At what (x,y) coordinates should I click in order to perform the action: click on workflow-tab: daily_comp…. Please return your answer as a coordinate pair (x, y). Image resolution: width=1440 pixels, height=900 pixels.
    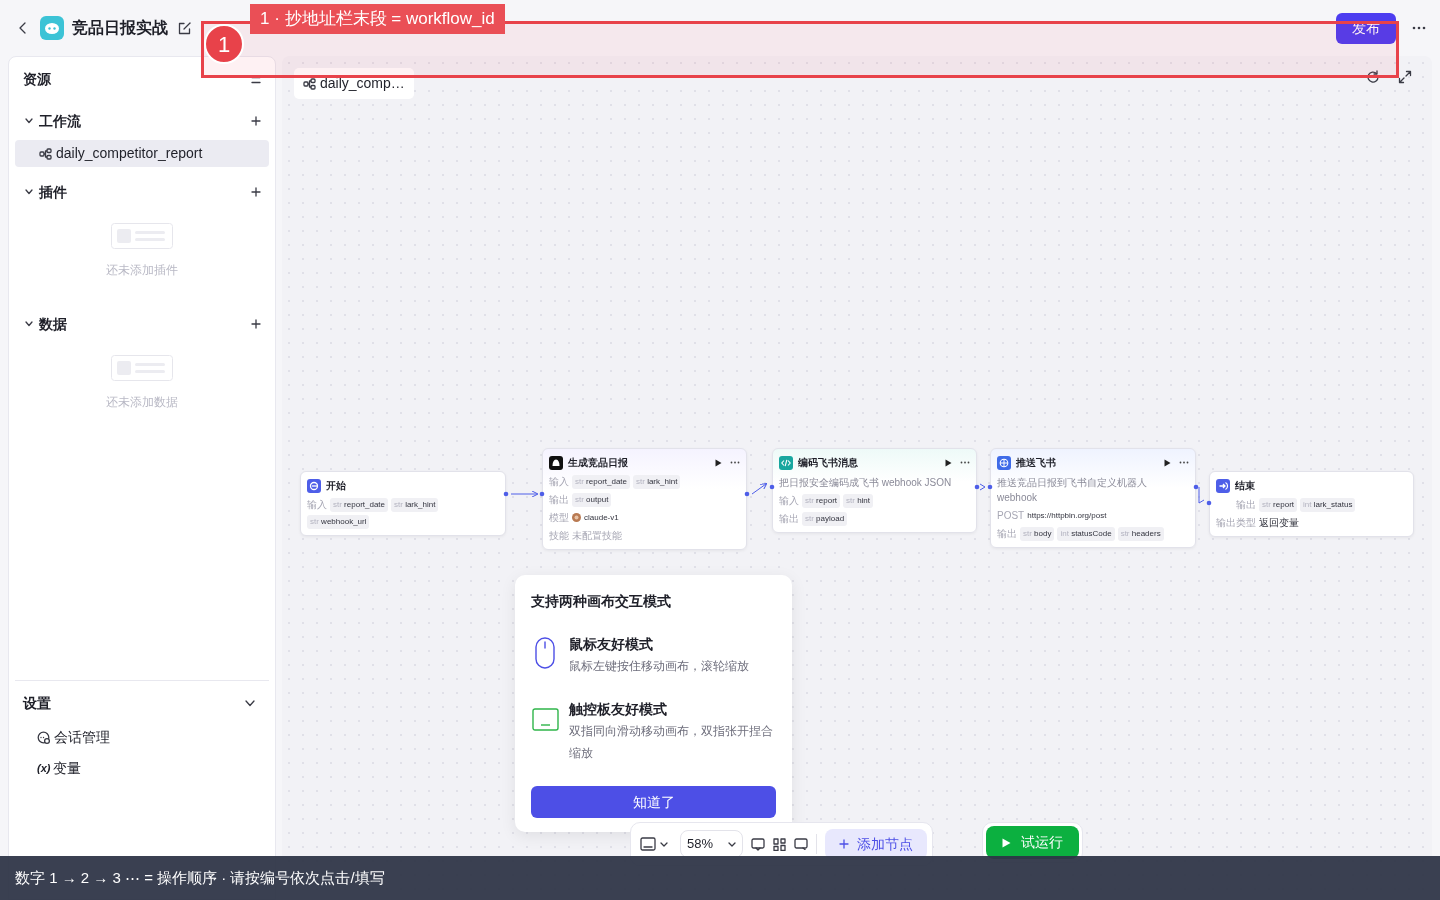
    Looking at the image, I should click on (354, 83).